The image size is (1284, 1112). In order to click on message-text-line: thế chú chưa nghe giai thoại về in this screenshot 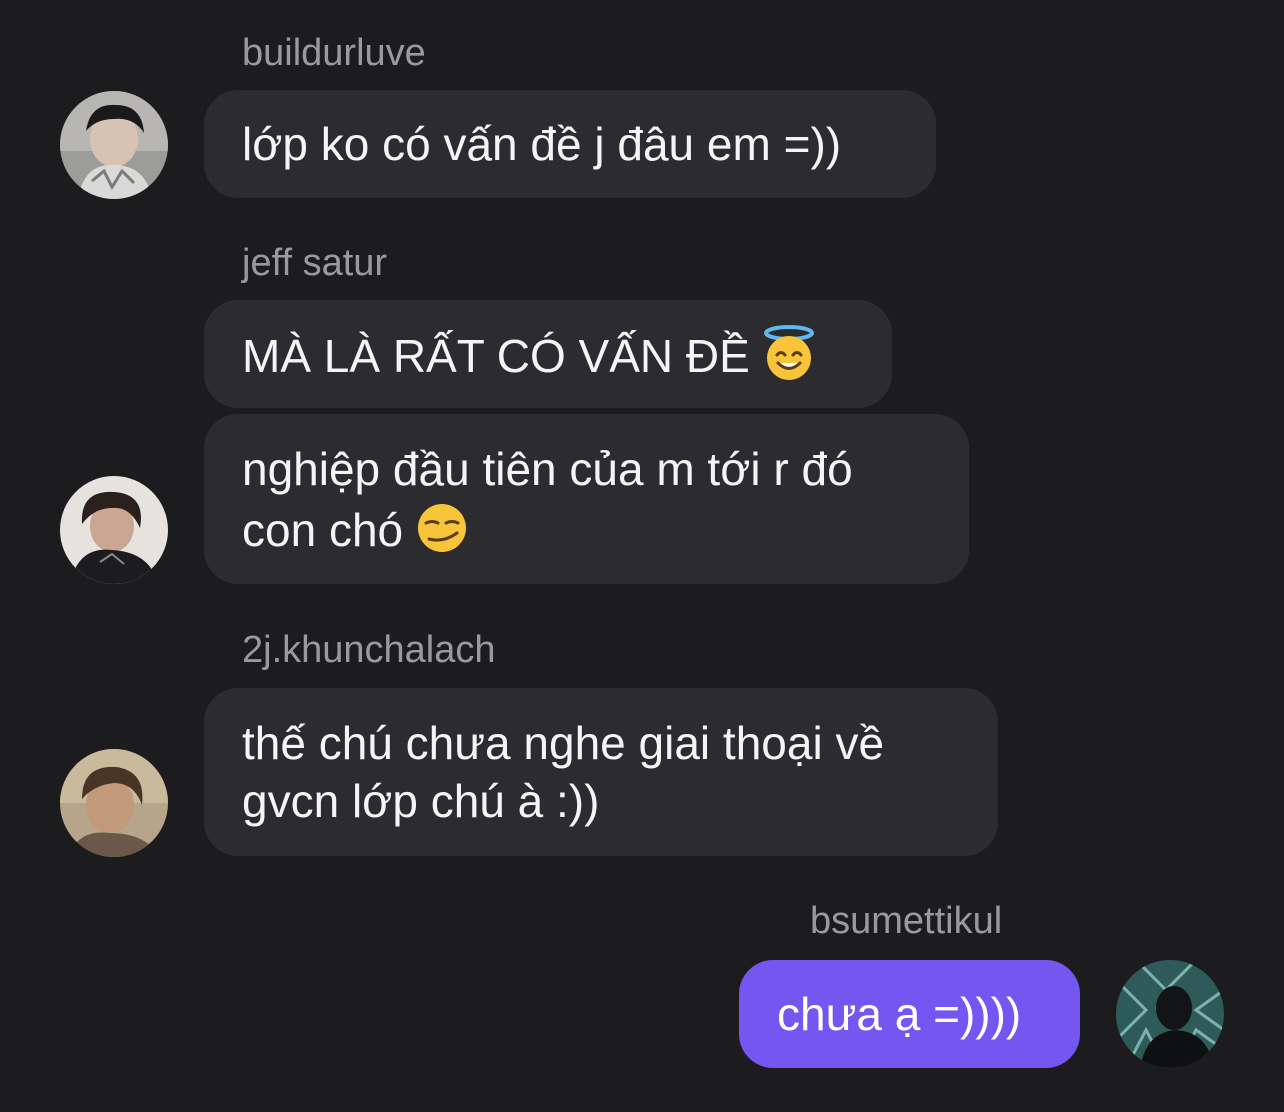, I will do `click(563, 743)`.